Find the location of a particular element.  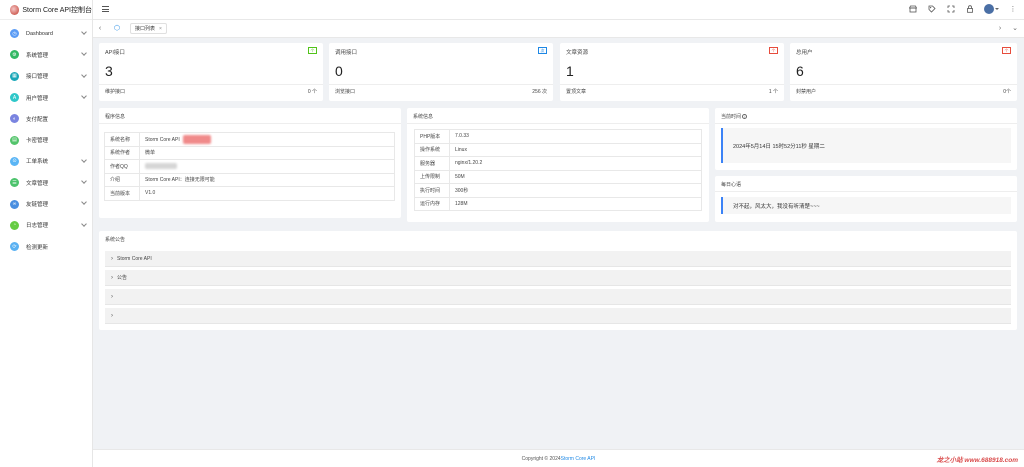

sidebar-item: ◔ 日志管理 is located at coordinates (46, 225).